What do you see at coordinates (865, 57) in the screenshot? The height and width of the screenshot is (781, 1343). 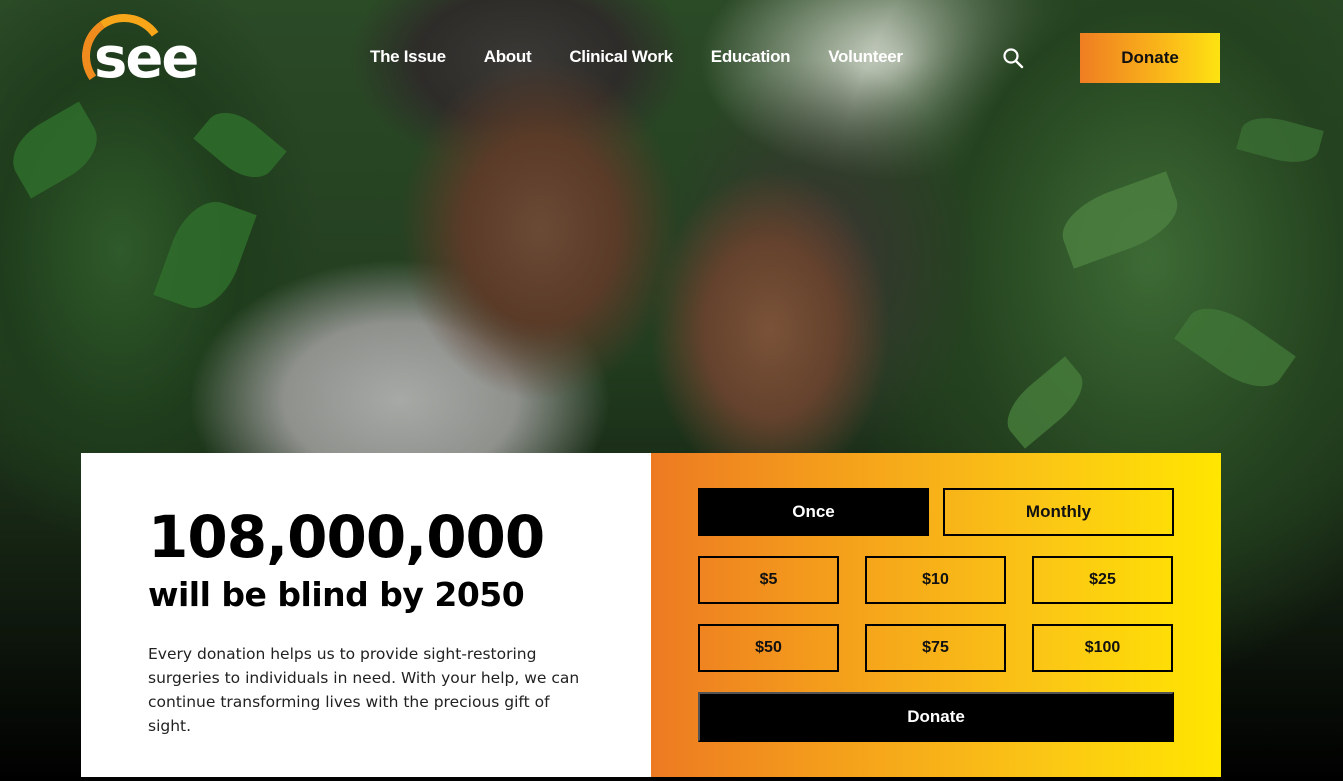 I see `nav-volunteer: Volunteer` at bounding box center [865, 57].